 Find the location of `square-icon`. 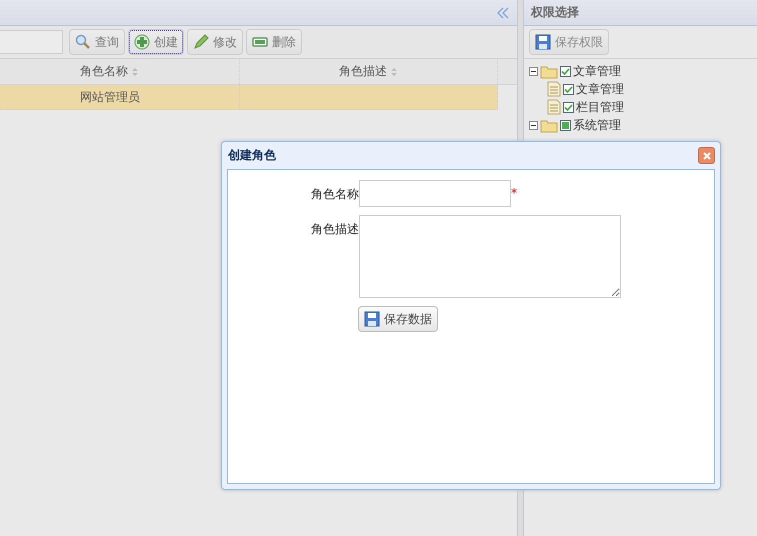

square-icon is located at coordinates (565, 125).